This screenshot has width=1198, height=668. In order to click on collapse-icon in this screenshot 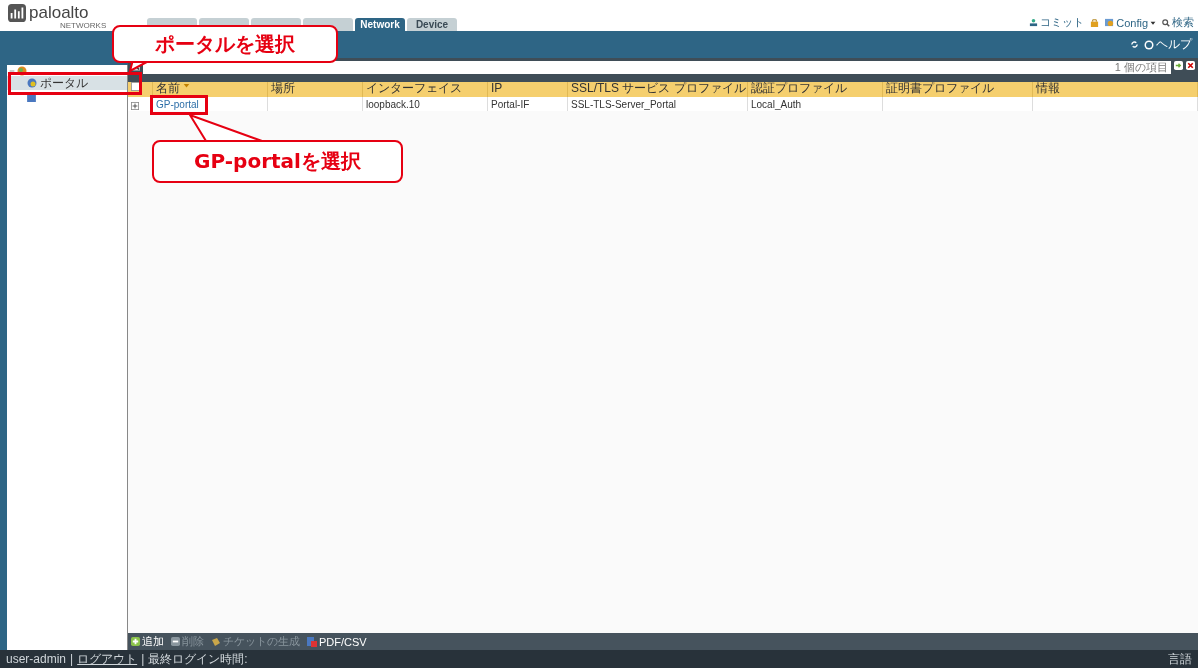, I will do `click(12, 71)`.